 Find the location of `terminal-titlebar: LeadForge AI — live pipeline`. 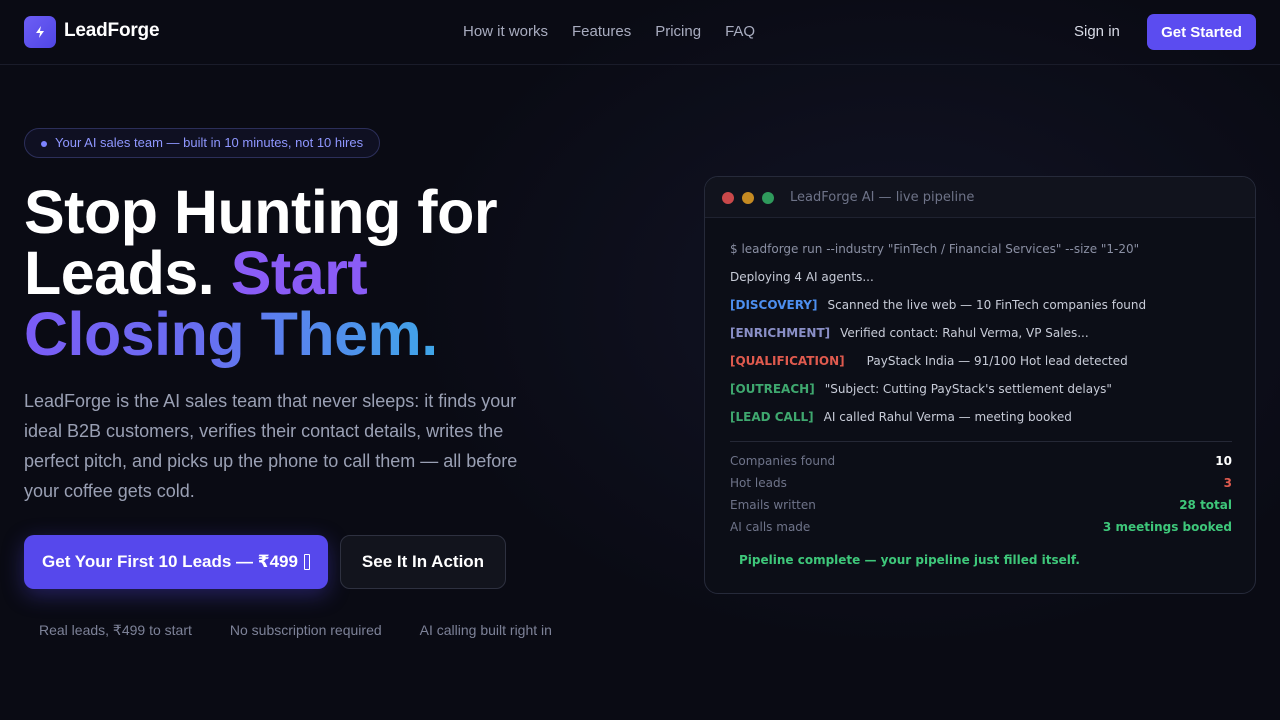

terminal-titlebar: LeadForge AI — live pipeline is located at coordinates (980, 197).